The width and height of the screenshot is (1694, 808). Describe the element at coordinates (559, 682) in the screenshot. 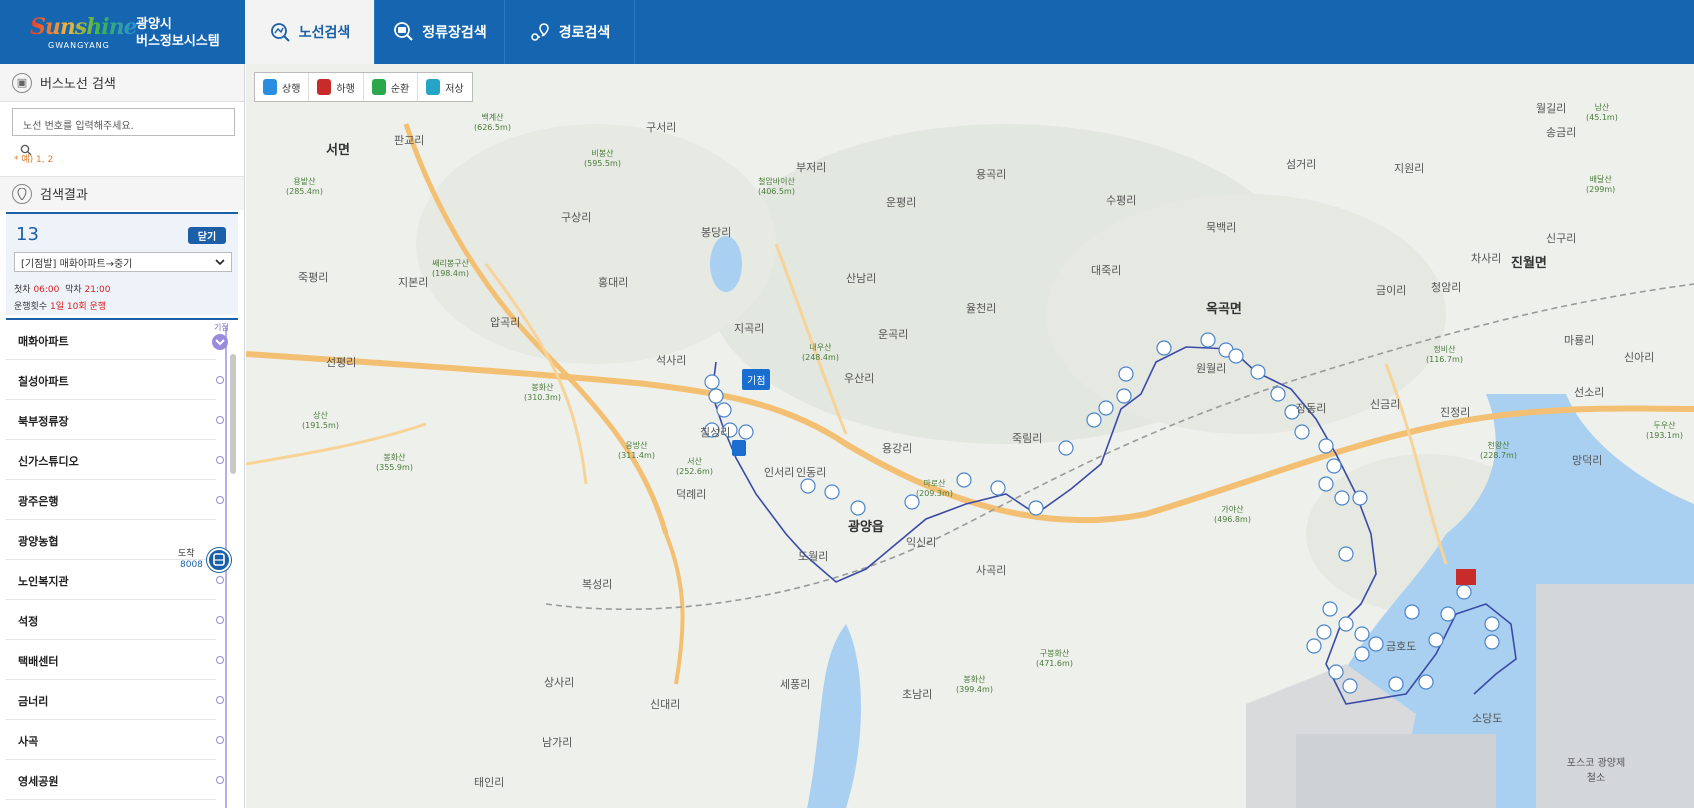

I see `place-label: 상사리` at that location.